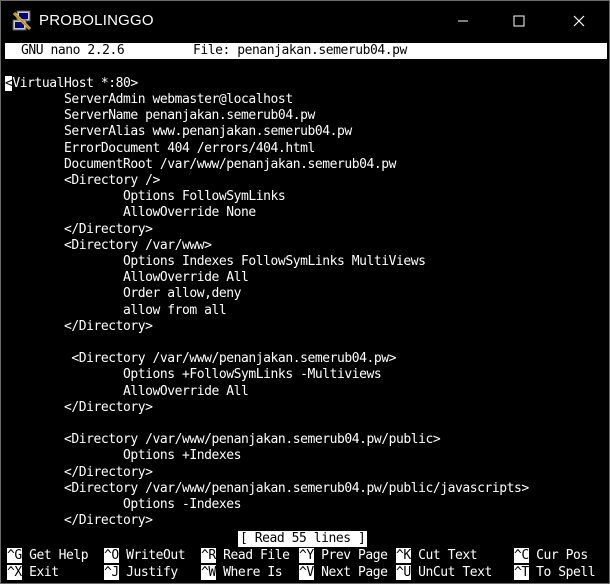  What do you see at coordinates (253, 572) in the screenshot?
I see `shortcut-label: Where Is` at bounding box center [253, 572].